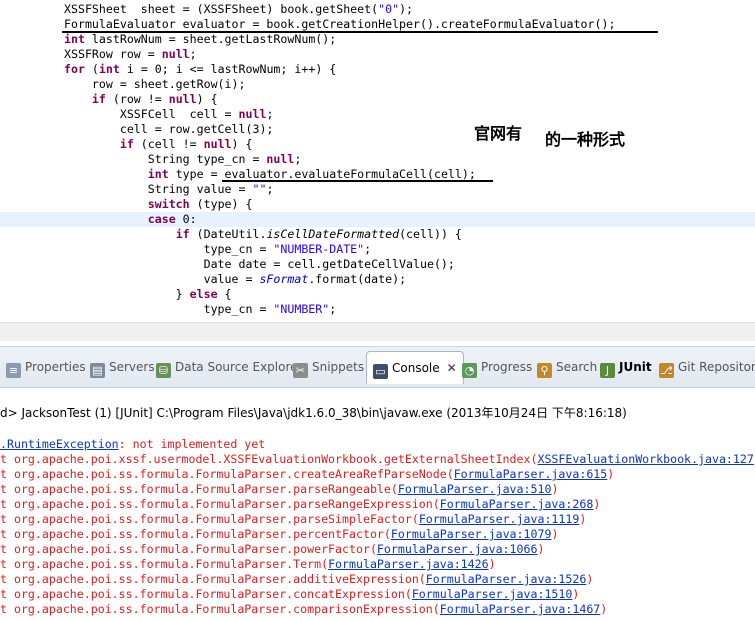 Image resolution: width=755 pixels, height=620 pixels. What do you see at coordinates (471, 534) in the screenshot?
I see `source-link: FormulaParser.java:1079` at bounding box center [471, 534].